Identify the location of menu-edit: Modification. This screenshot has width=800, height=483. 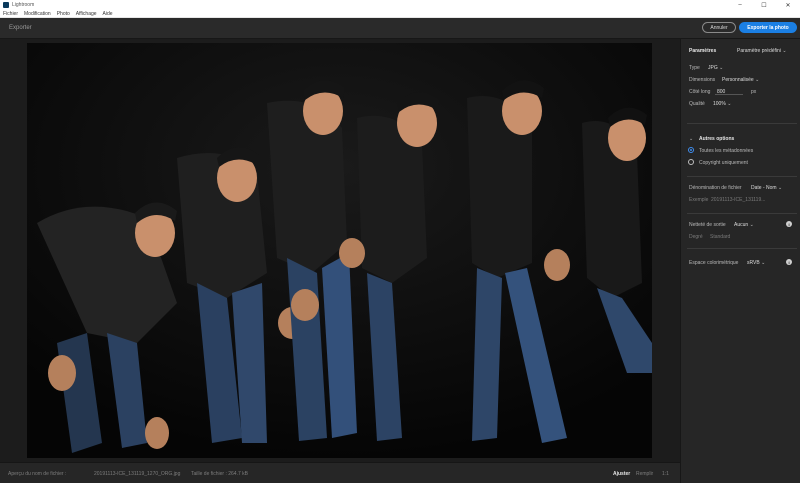
(37, 14).